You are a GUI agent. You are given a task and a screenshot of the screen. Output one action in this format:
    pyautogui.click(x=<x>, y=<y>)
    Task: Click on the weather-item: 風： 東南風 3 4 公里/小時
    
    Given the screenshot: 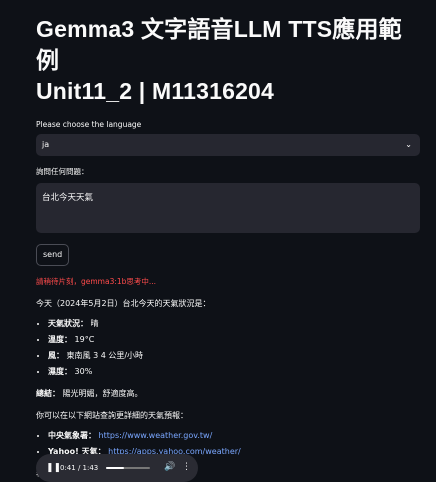 What is the action you would take?
    pyautogui.click(x=234, y=356)
    